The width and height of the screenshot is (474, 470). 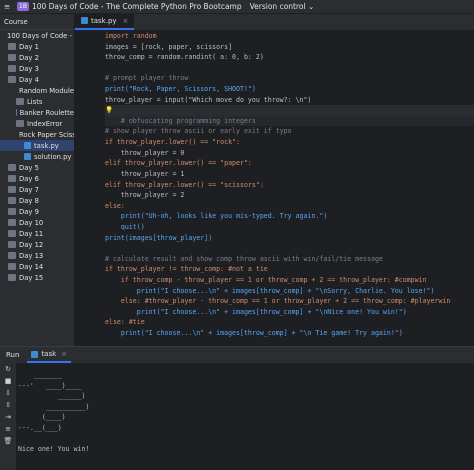 What do you see at coordinates (29, 57) in the screenshot?
I see `sidebar-item-label: Day 2` at bounding box center [29, 57].